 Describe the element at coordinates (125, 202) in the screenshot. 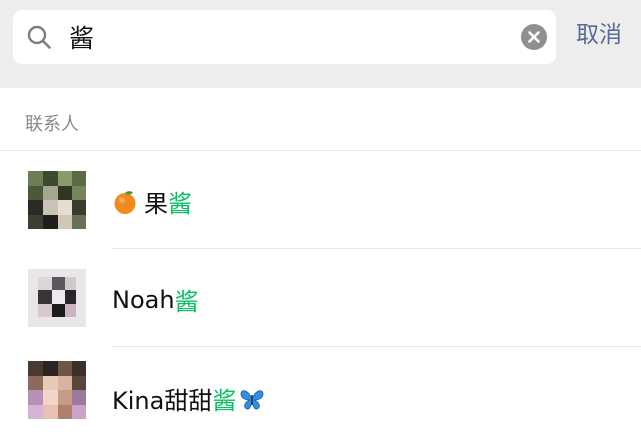

I see `orange-emoji-icon` at that location.